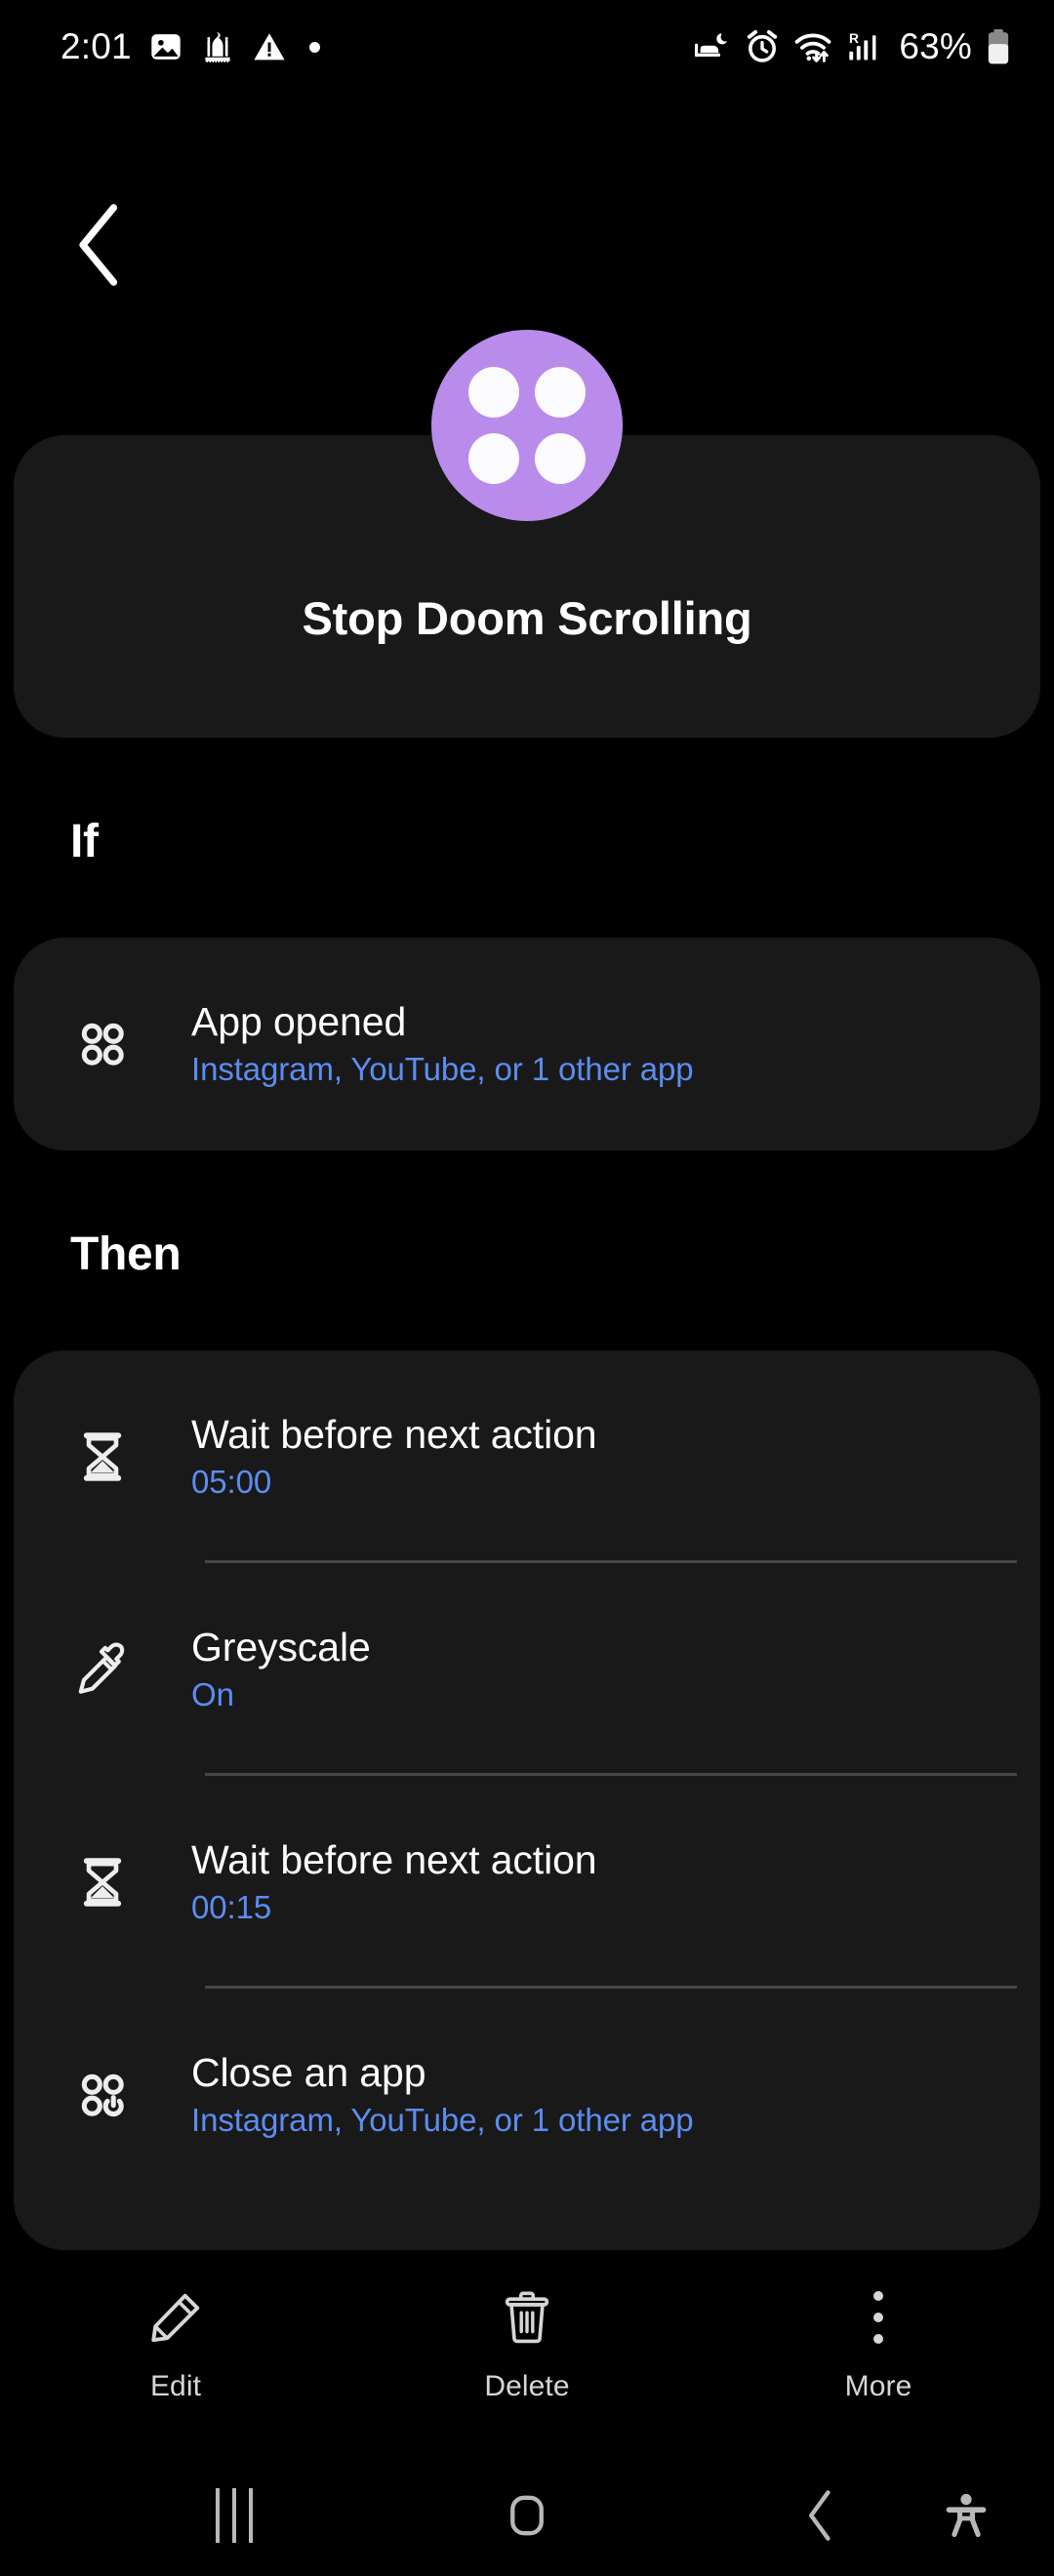  I want to click on mosque-icon, so click(218, 47).